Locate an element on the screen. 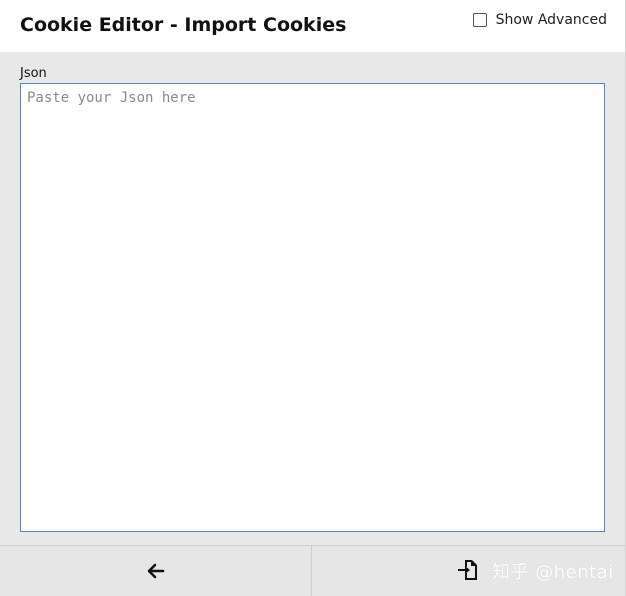  file-import-icon is located at coordinates (467, 570).